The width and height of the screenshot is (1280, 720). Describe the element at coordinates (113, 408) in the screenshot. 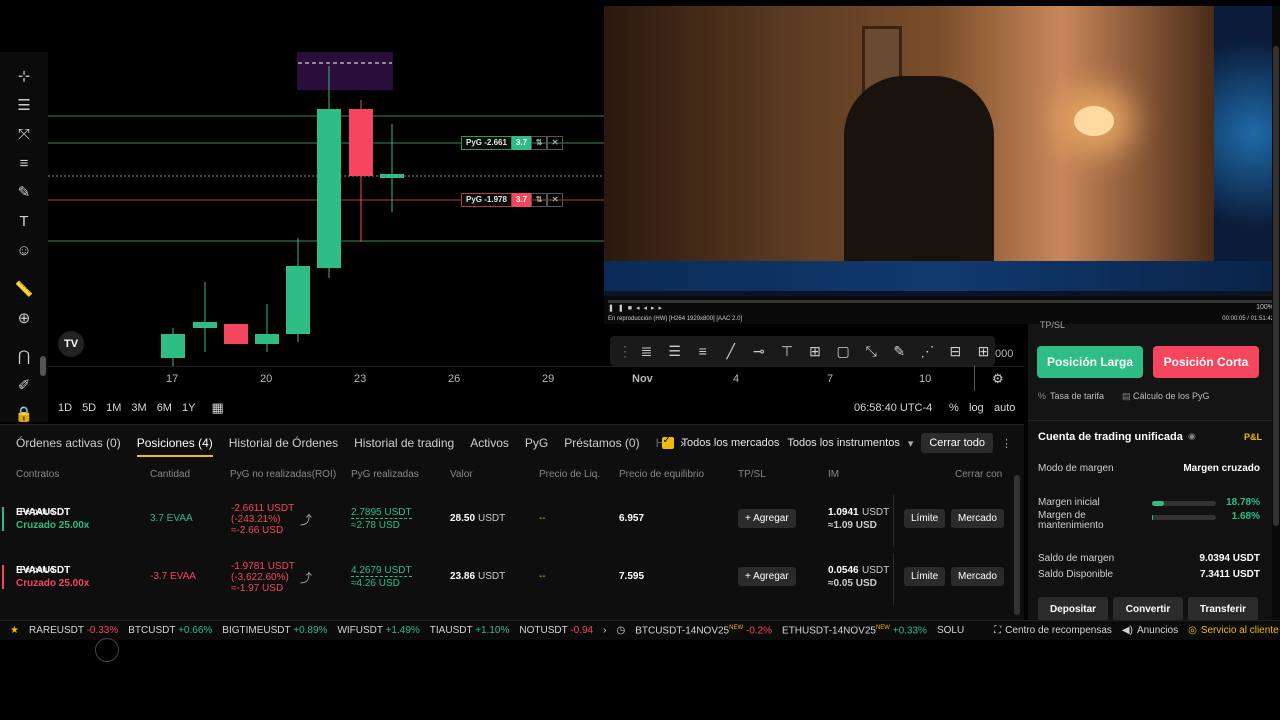

I see `timeframe-1m: 1M` at that location.